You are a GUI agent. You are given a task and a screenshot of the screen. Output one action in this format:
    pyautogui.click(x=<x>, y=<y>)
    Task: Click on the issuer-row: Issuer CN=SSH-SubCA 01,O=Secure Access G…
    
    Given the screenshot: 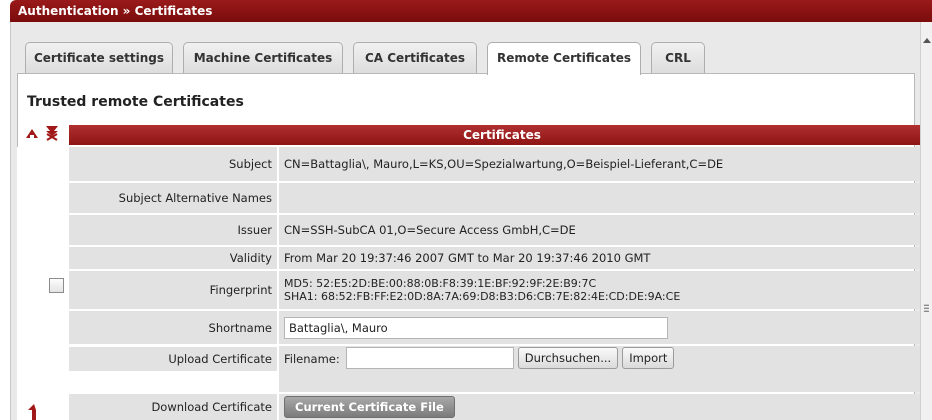 What is the action you would take?
    pyautogui.click(x=500, y=230)
    